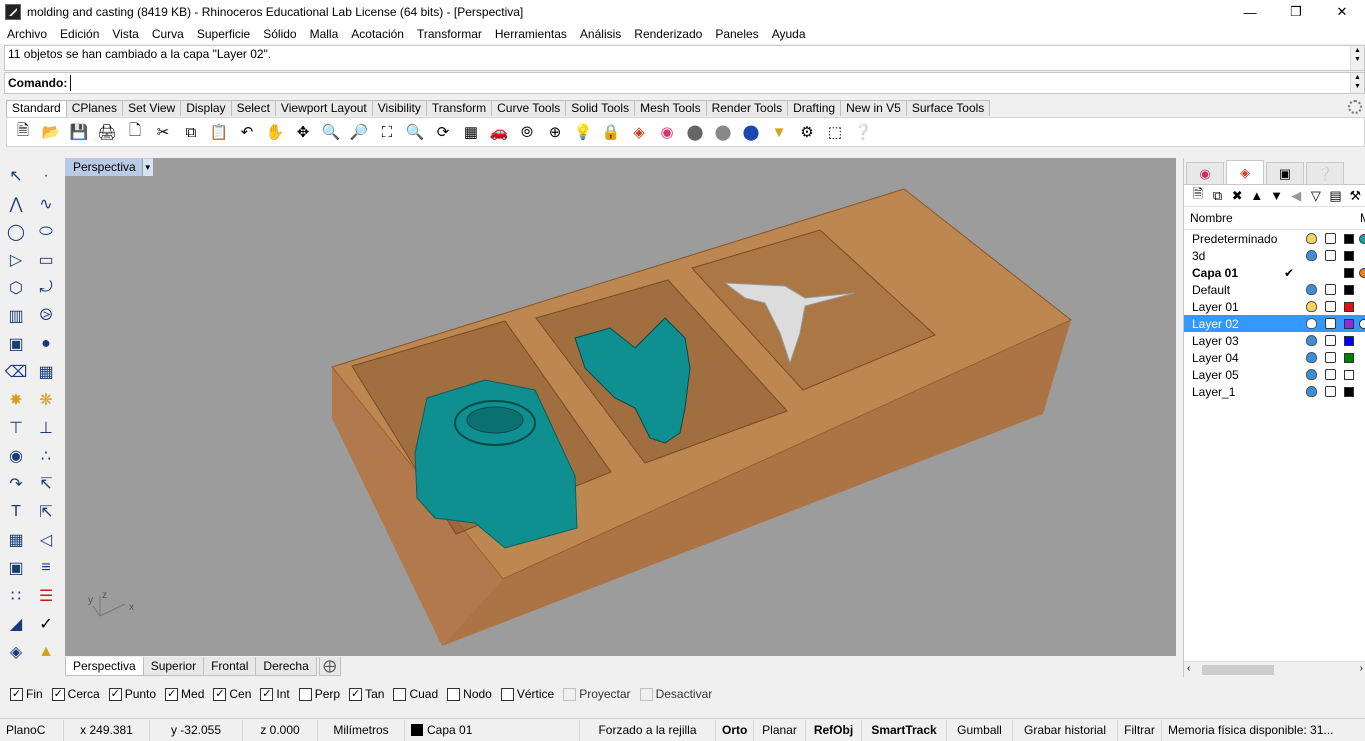 The height and width of the screenshot is (741, 1365). What do you see at coordinates (46, 652) in the screenshot?
I see `paint-icon: ▲` at bounding box center [46, 652].